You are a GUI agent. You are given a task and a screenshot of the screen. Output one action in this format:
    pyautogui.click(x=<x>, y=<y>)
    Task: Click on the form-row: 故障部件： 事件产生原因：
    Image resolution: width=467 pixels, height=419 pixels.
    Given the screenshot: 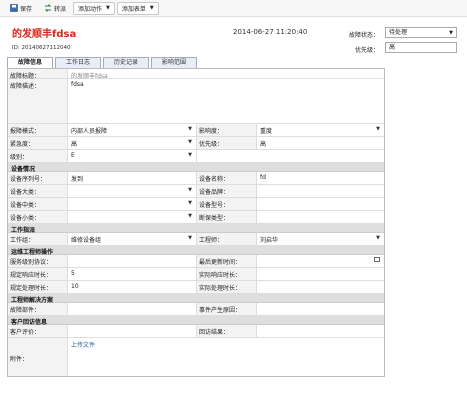 What is the action you would take?
    pyautogui.click(x=196, y=309)
    